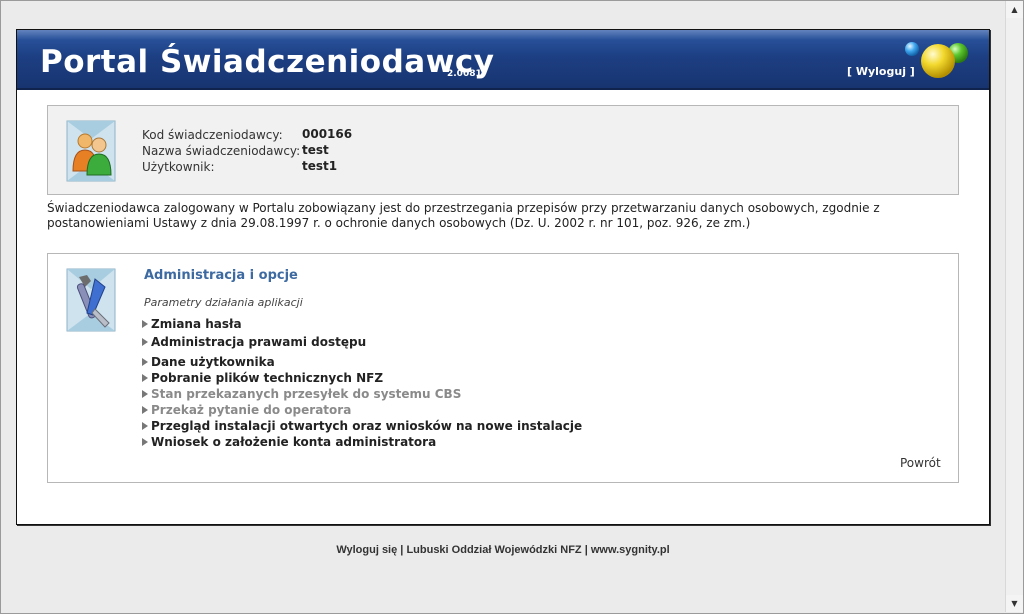  Describe the element at coordinates (192, 324) in the screenshot. I see `menu-item-change-password: Zmiana hasła` at that location.